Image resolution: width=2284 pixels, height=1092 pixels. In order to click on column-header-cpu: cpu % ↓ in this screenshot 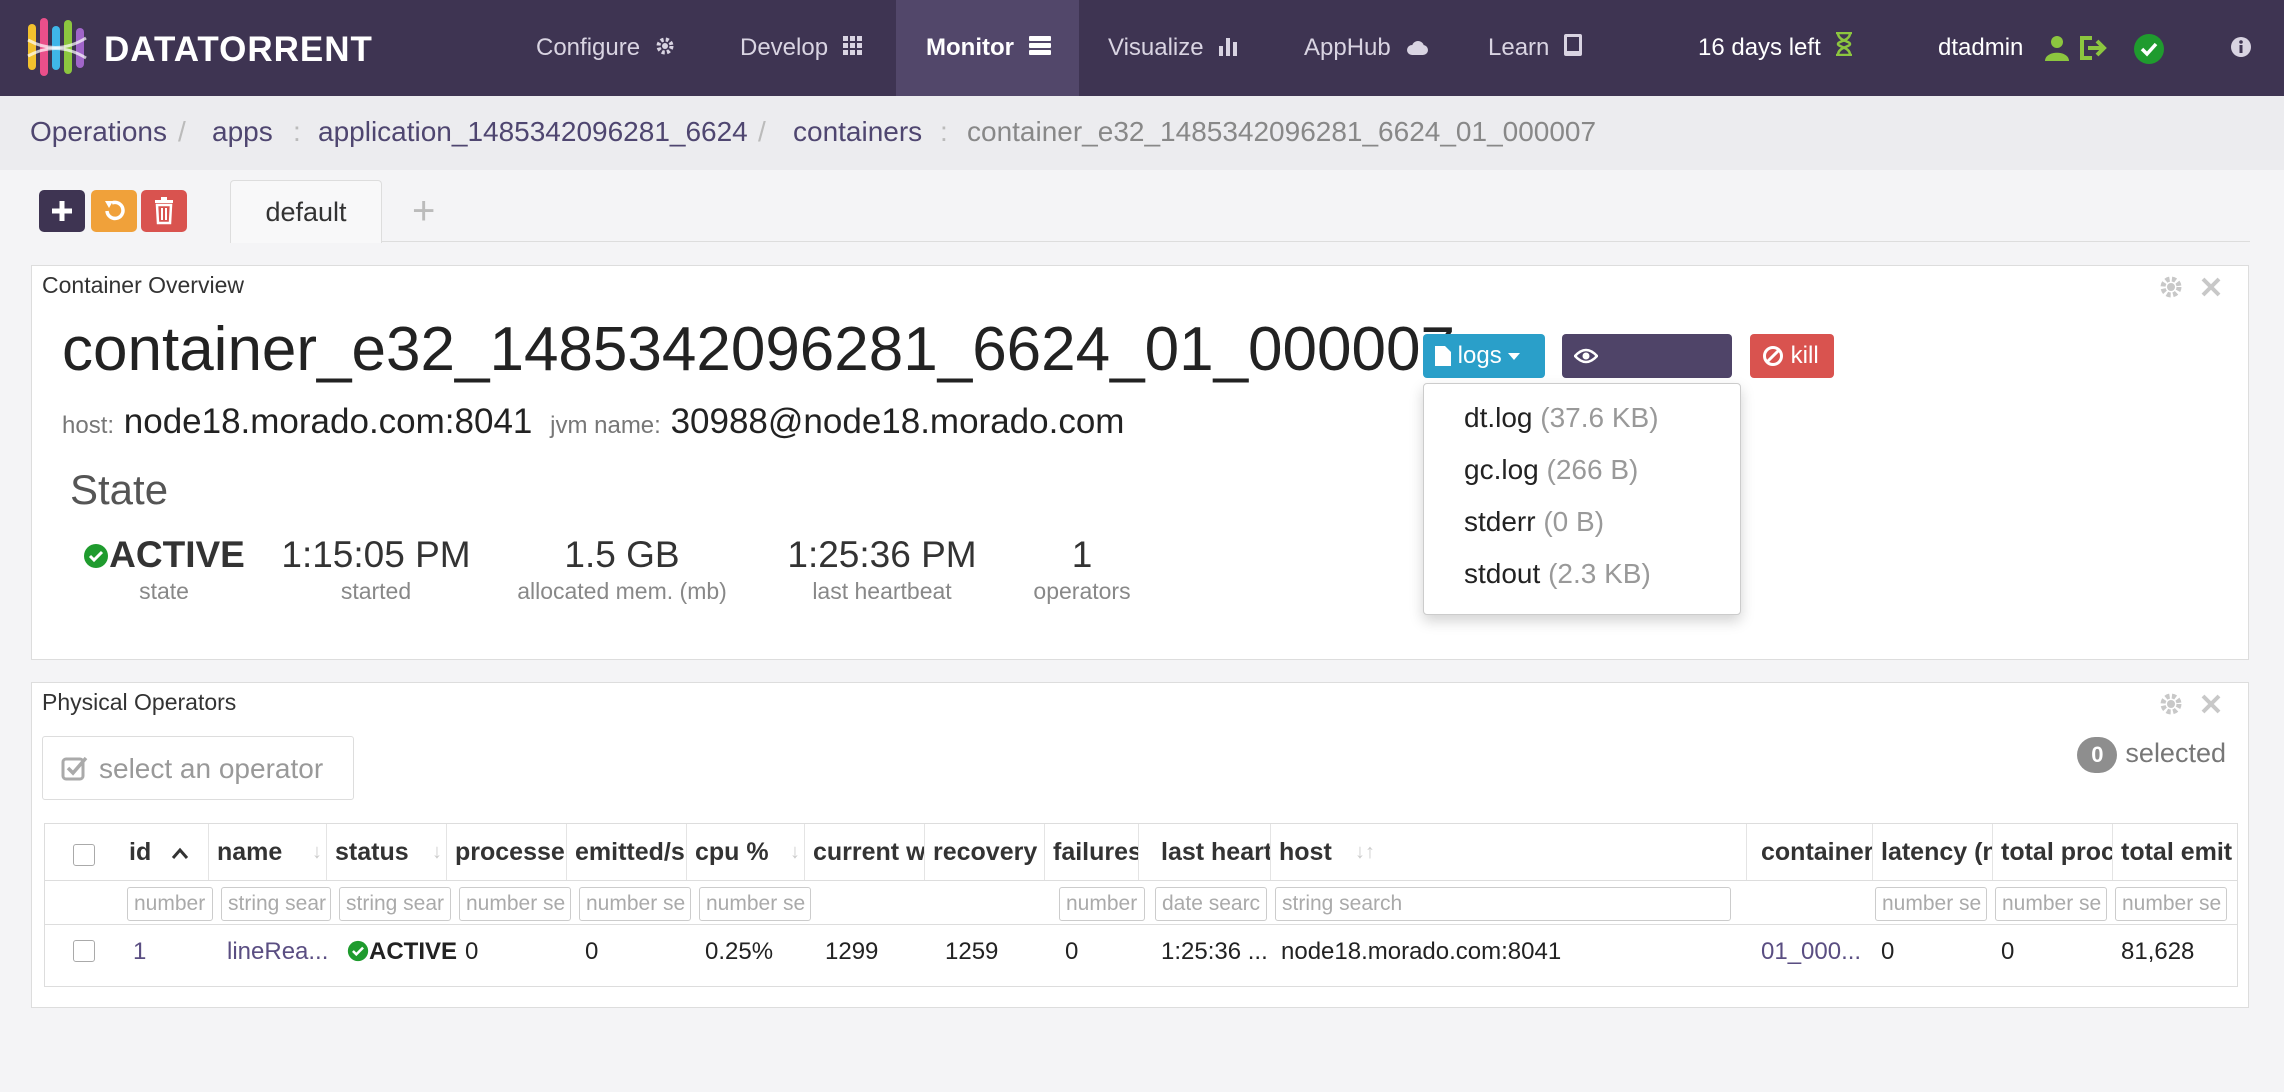, I will do `click(746, 852)`.